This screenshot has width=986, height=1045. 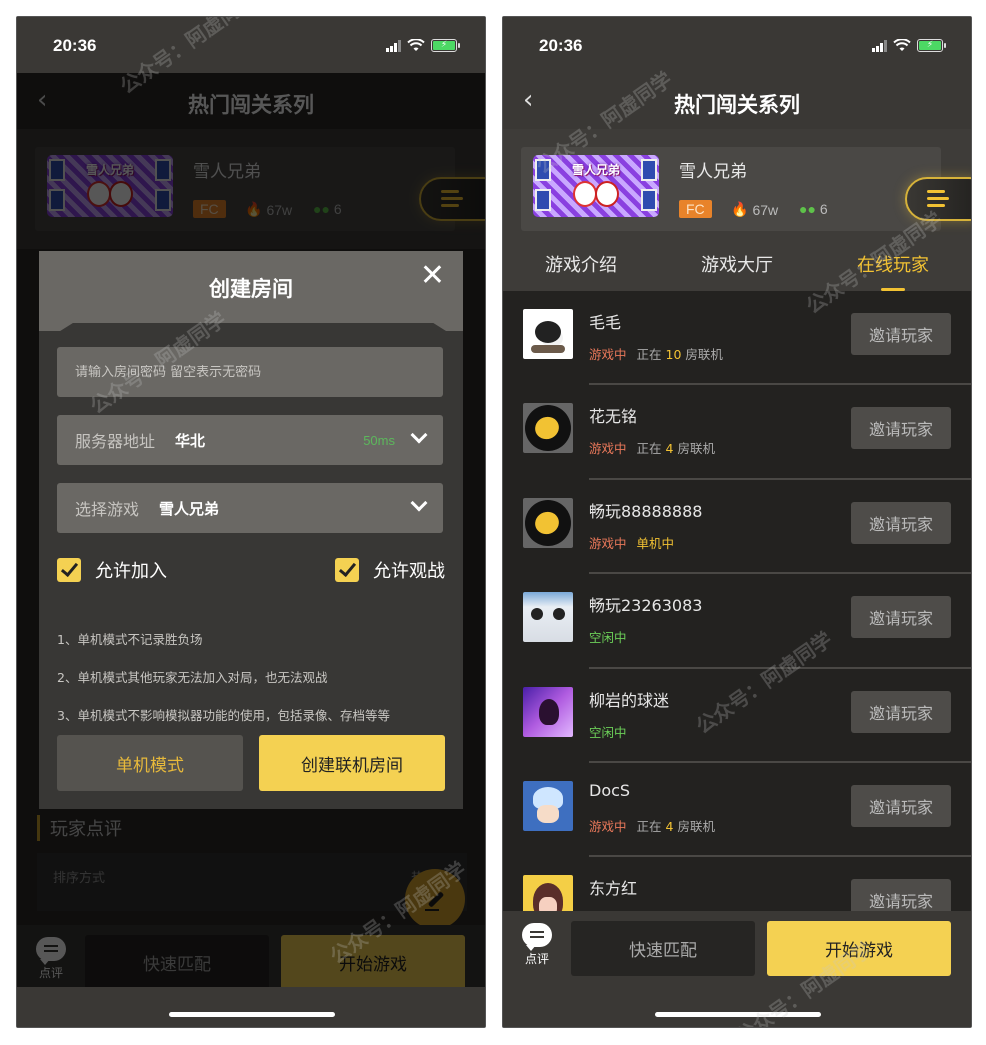 I want to click on player-row: 花无铭 游戏中 正在 4 房联机 邀请玩家, so click(x=737, y=433).